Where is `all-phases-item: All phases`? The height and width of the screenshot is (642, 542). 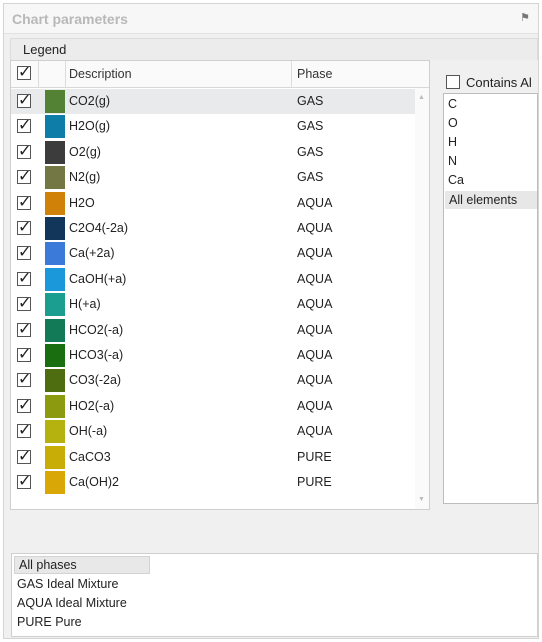 all-phases-item: All phases is located at coordinates (82, 565).